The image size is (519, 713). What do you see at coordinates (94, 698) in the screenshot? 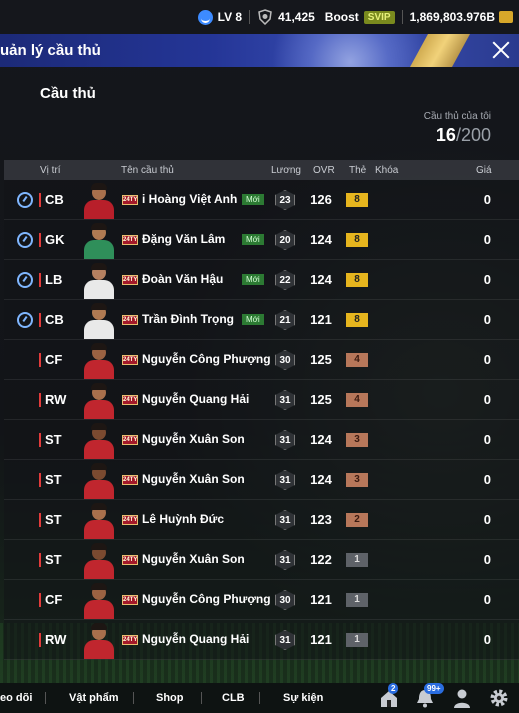
I see `nav-items: Vật phẩm` at bounding box center [94, 698].